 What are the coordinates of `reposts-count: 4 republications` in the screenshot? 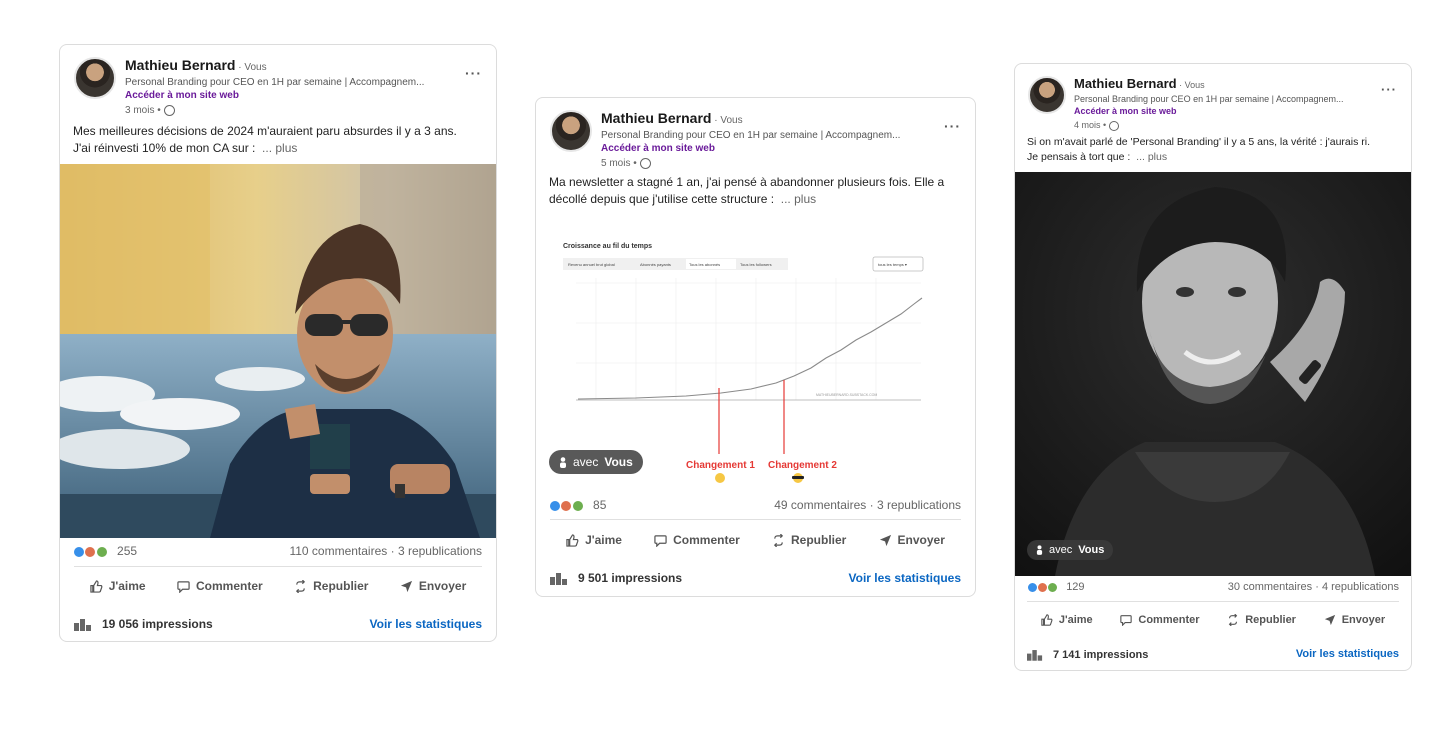 It's located at (1360, 587).